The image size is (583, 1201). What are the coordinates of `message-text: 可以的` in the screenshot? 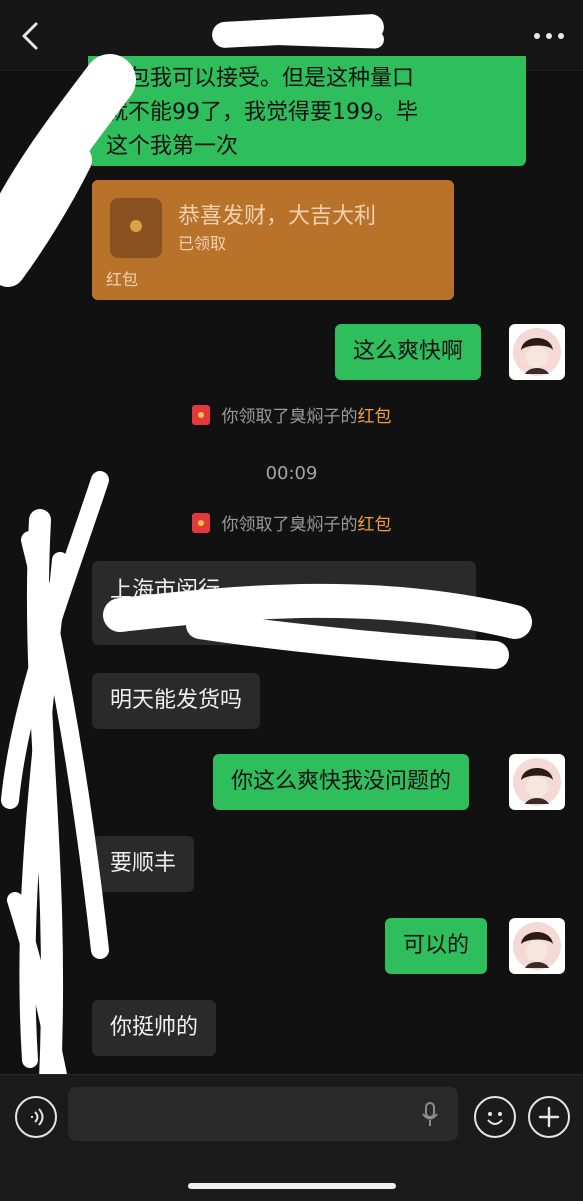 It's located at (436, 945).